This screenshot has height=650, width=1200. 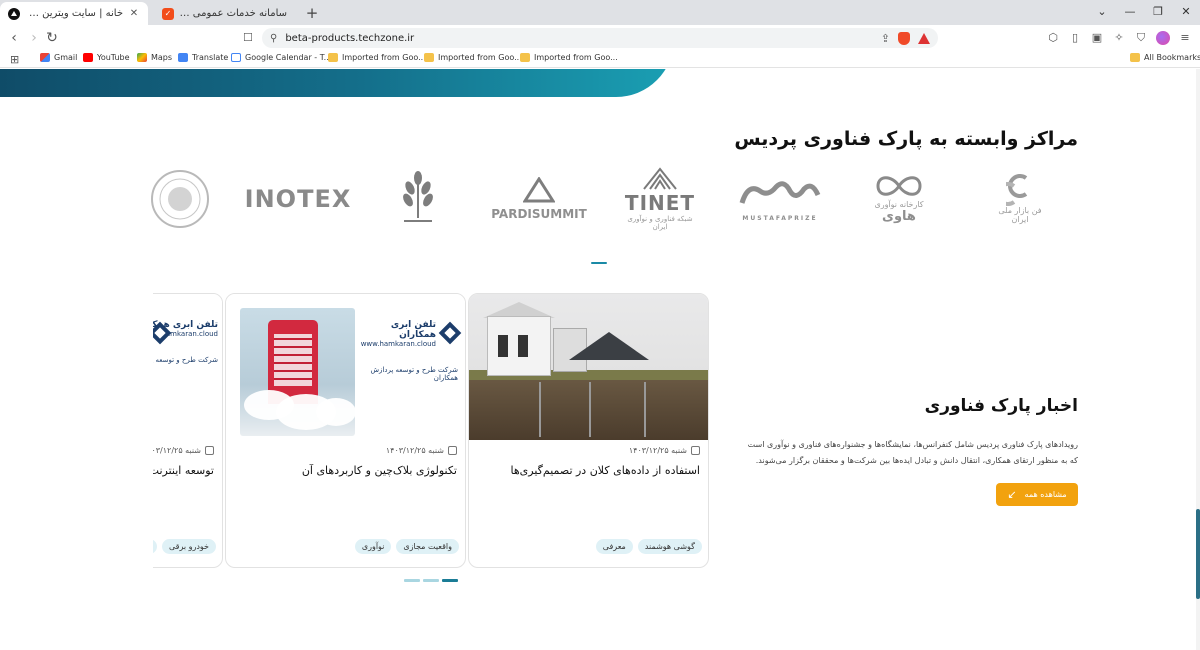 I want to click on new-tab-button: +, so click(x=312, y=13).